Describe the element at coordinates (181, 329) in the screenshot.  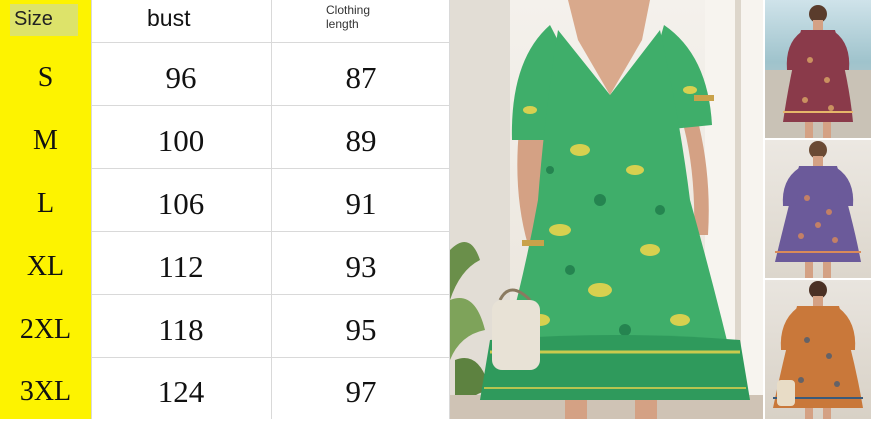
I see `bust-cell: 118` at that location.